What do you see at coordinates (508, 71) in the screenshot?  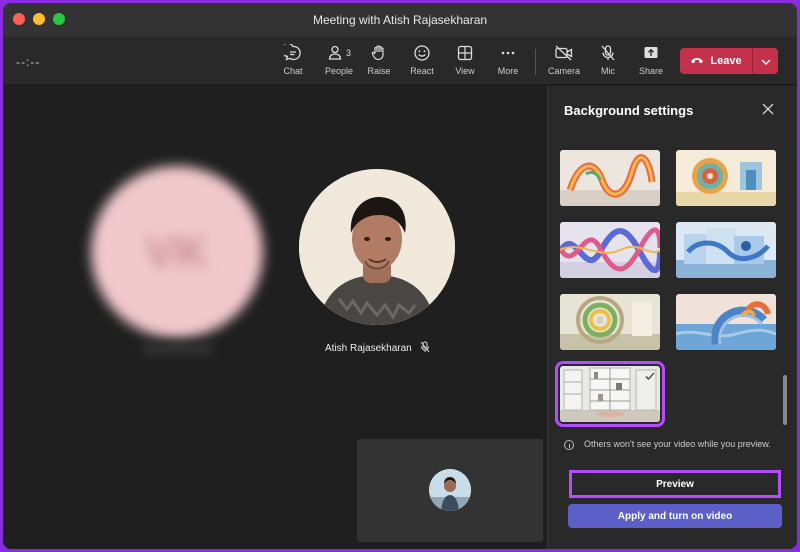 I see `more-label: More` at bounding box center [508, 71].